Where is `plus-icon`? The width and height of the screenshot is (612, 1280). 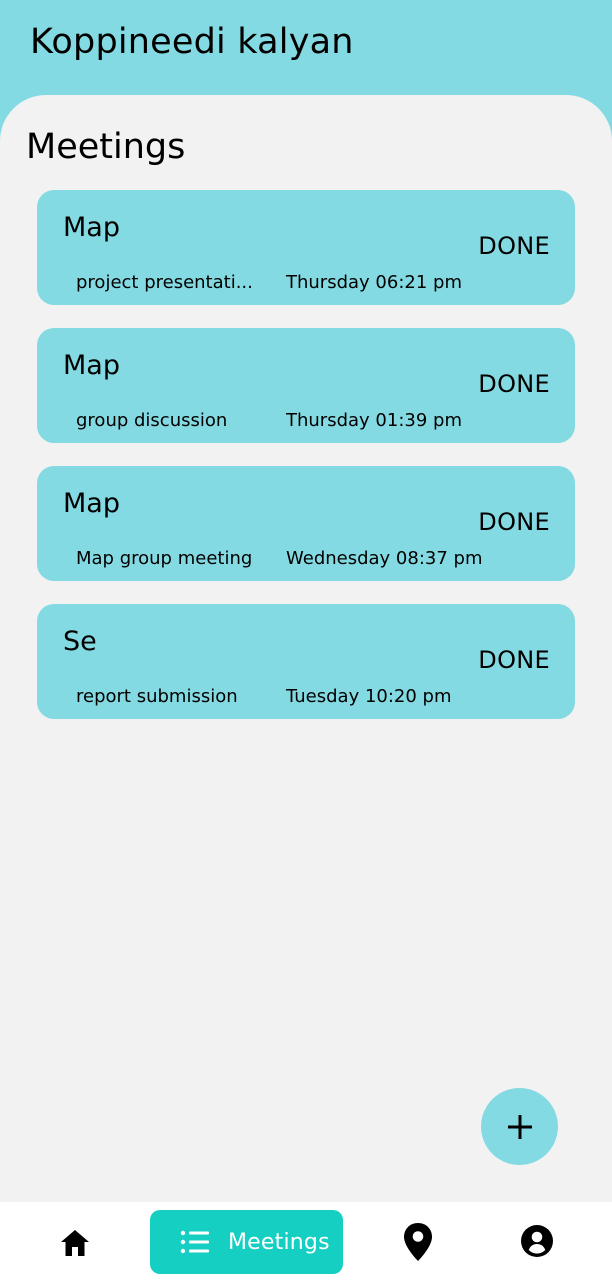
plus-icon is located at coordinates (520, 1127).